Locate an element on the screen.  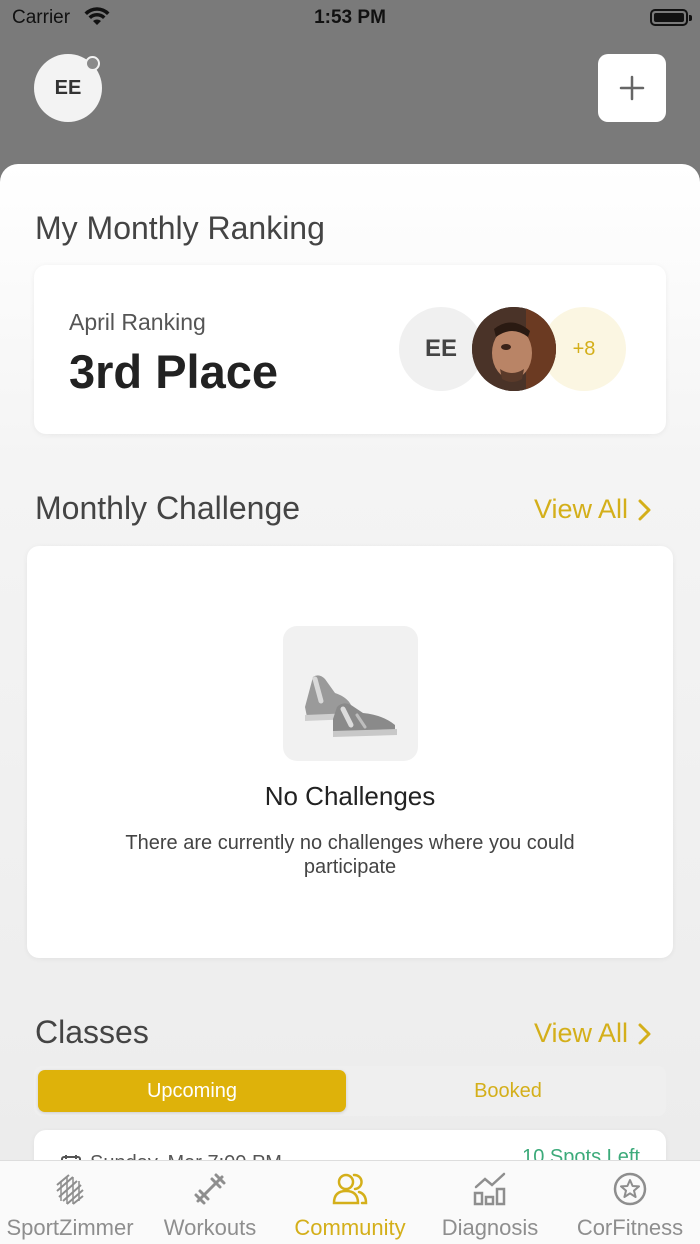
tabbar-item-workouts: Workouts is located at coordinates (210, 1202).